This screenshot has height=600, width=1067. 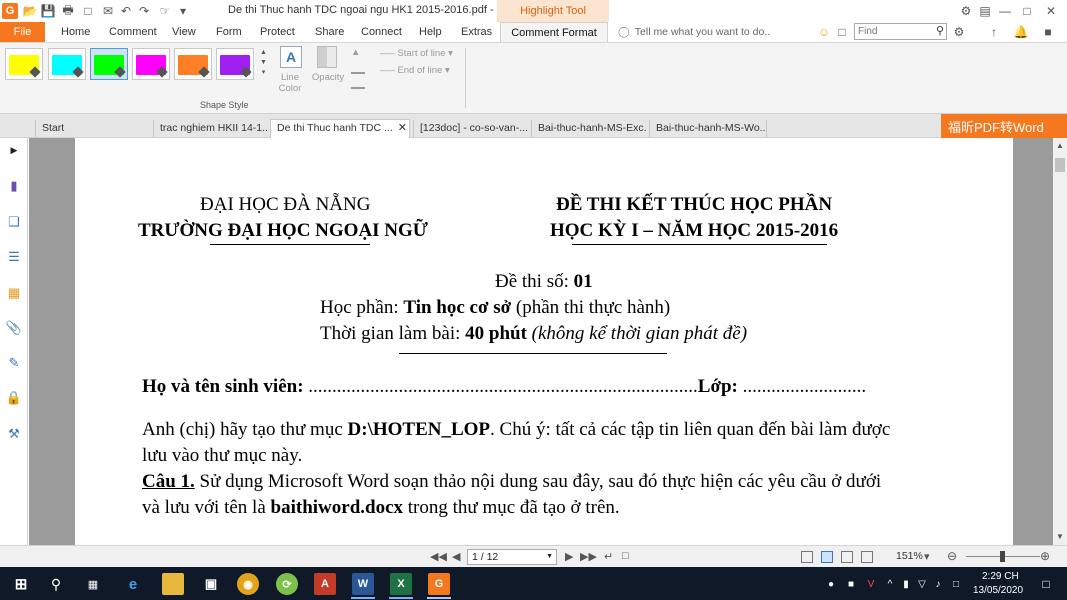 What do you see at coordinates (14, 293) in the screenshot?
I see `comments-icon: ▦` at bounding box center [14, 293].